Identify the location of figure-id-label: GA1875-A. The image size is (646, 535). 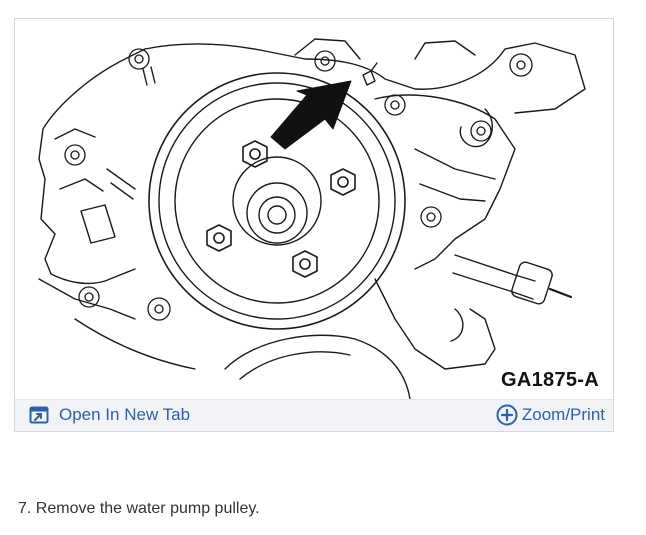
(550, 380).